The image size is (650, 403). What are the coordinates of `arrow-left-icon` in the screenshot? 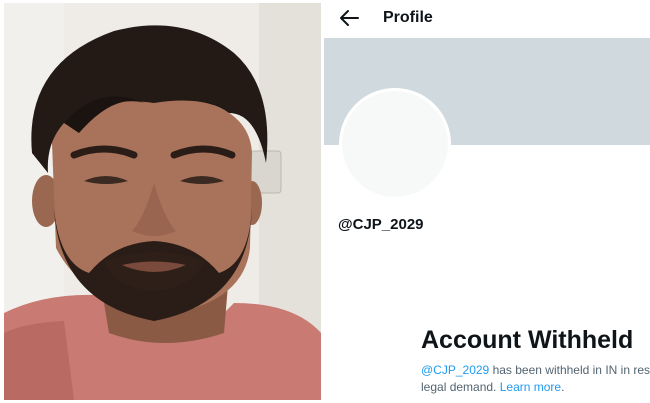 It's located at (349, 18).